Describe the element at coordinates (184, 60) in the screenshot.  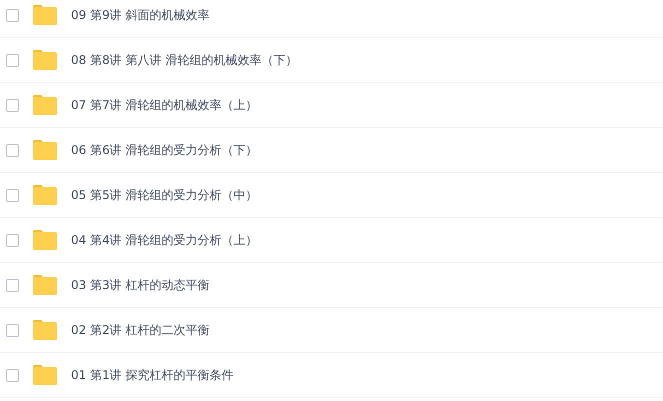
I see `folder-name: 08 第8讲 第八讲 滑轮组的机械效率（下）` at that location.